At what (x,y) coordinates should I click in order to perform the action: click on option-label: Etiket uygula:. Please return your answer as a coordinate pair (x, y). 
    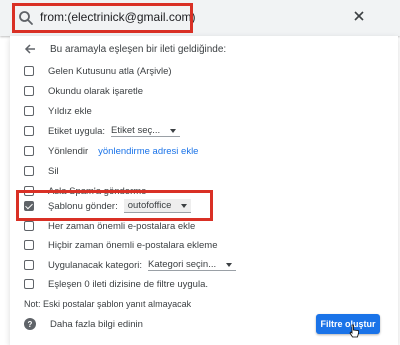
    Looking at the image, I should click on (77, 131).